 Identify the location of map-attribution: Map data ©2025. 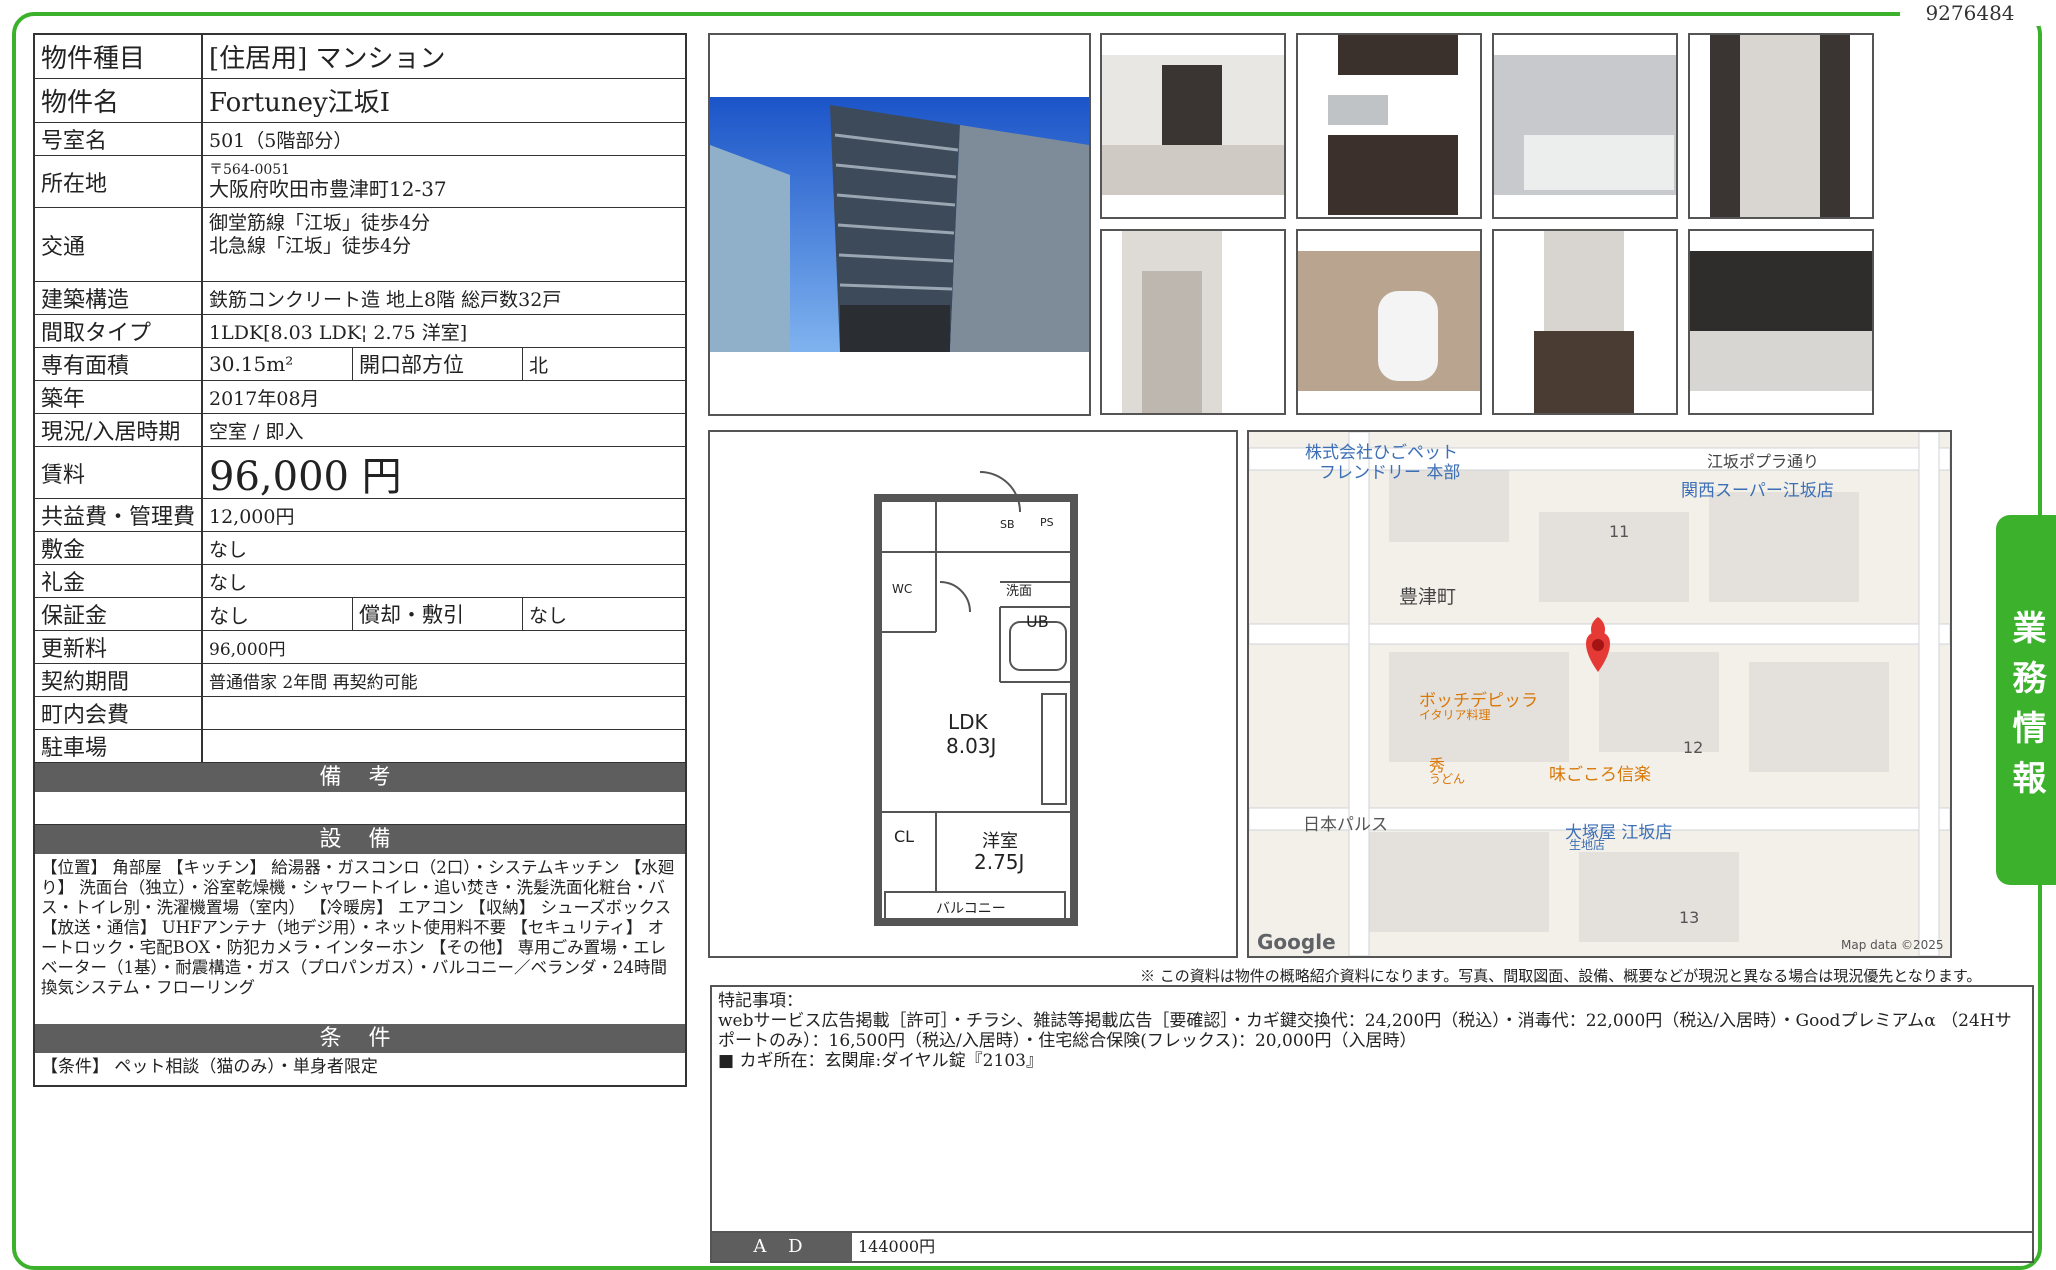
(1892, 945).